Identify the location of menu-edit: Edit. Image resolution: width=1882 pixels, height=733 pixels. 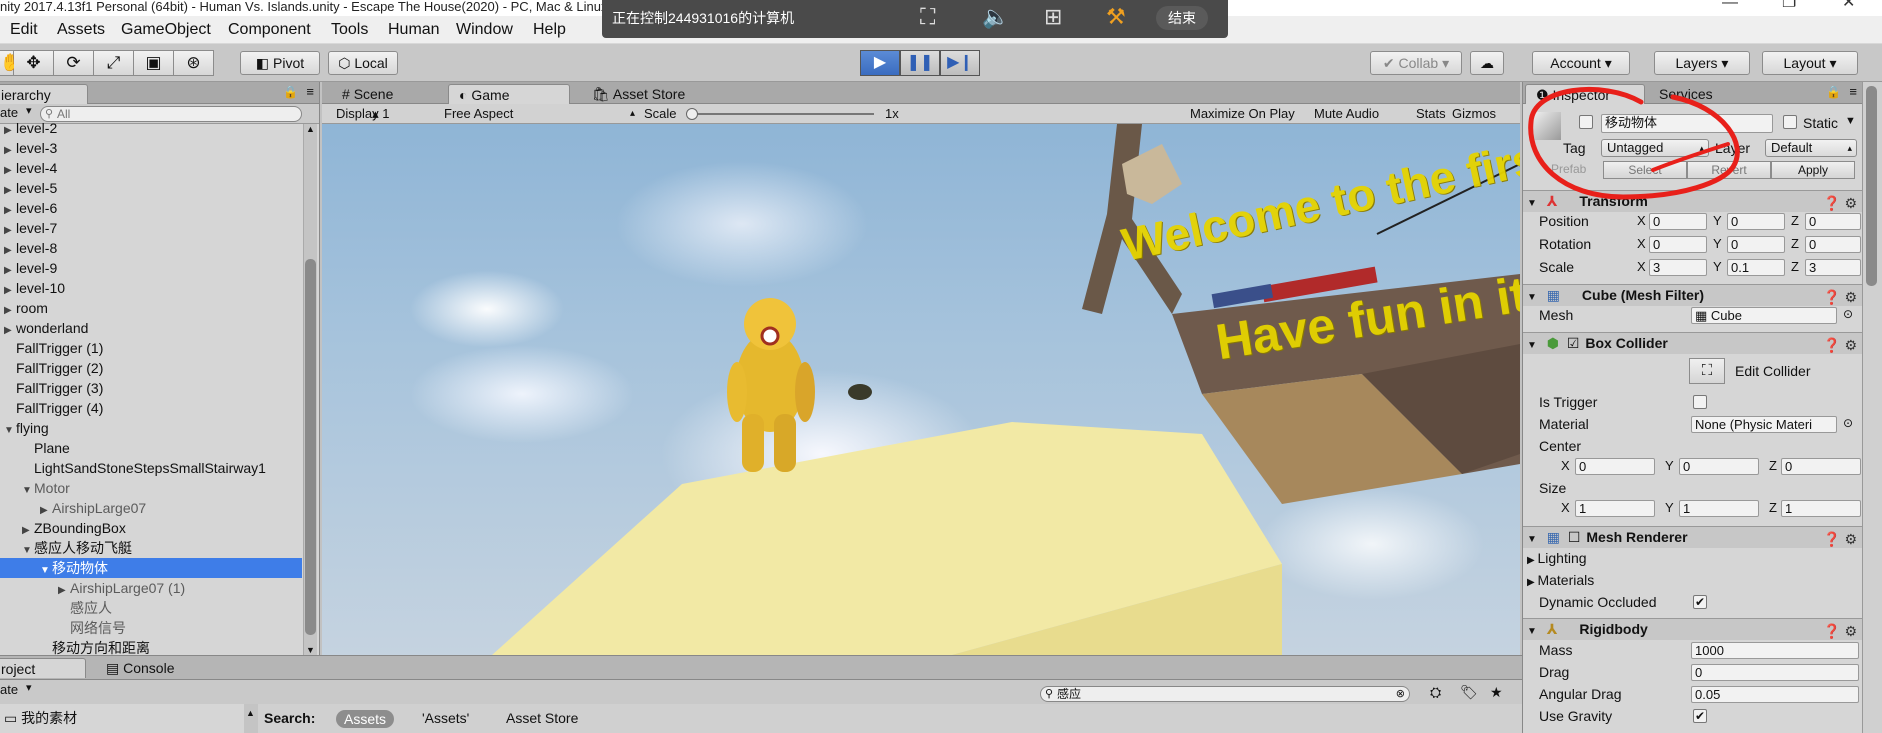
(24, 30).